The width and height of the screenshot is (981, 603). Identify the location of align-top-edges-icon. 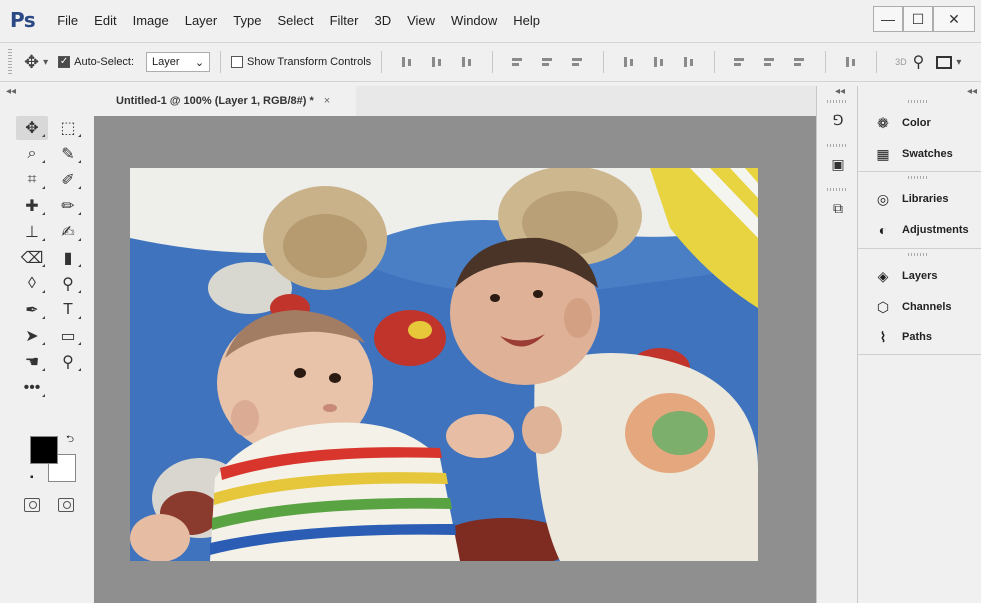
(407, 62).